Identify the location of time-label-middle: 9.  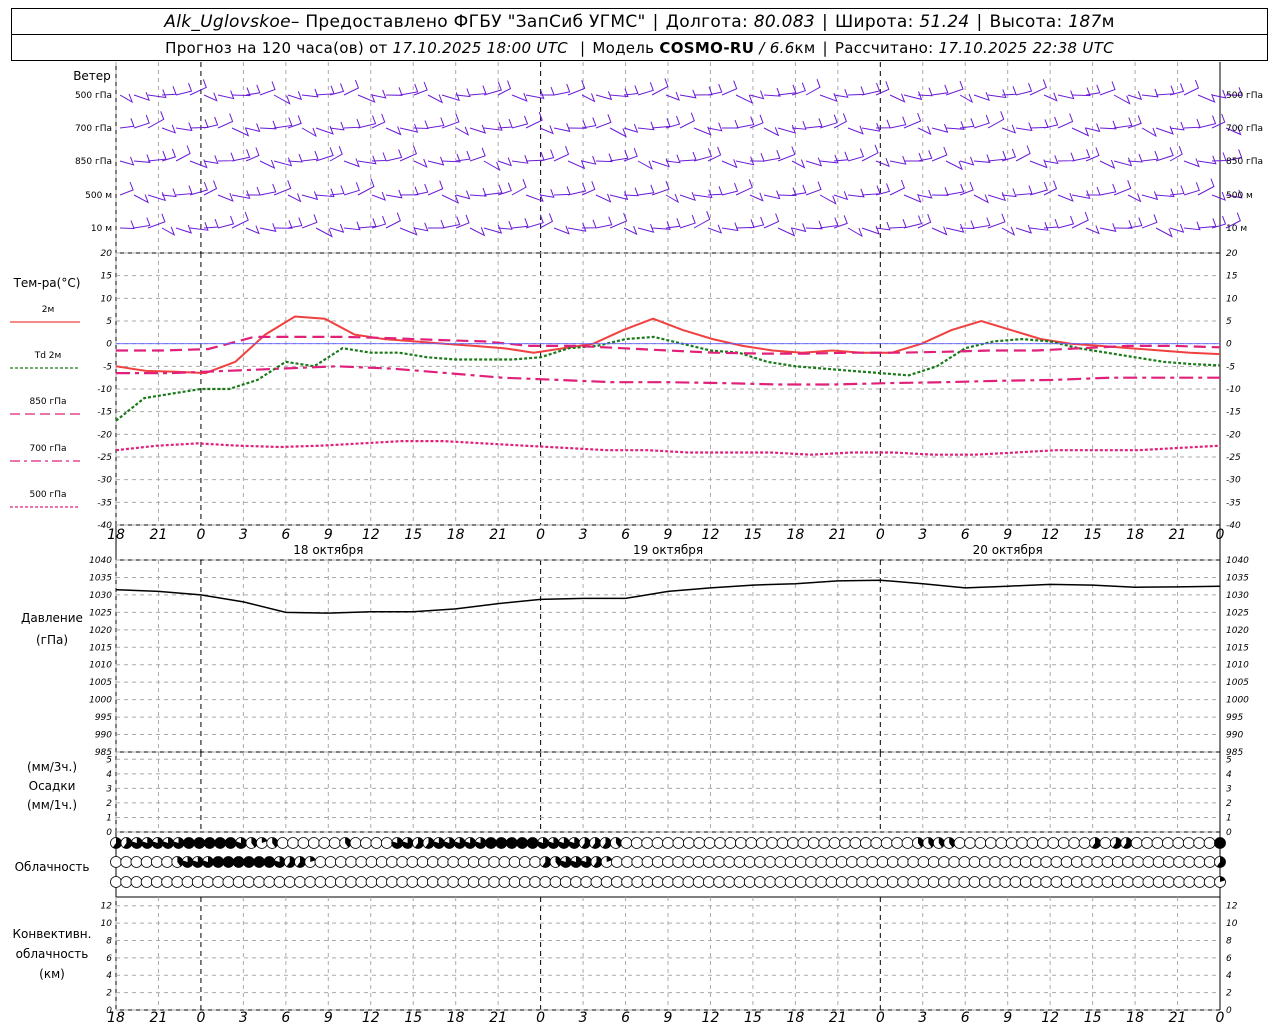
(668, 535).